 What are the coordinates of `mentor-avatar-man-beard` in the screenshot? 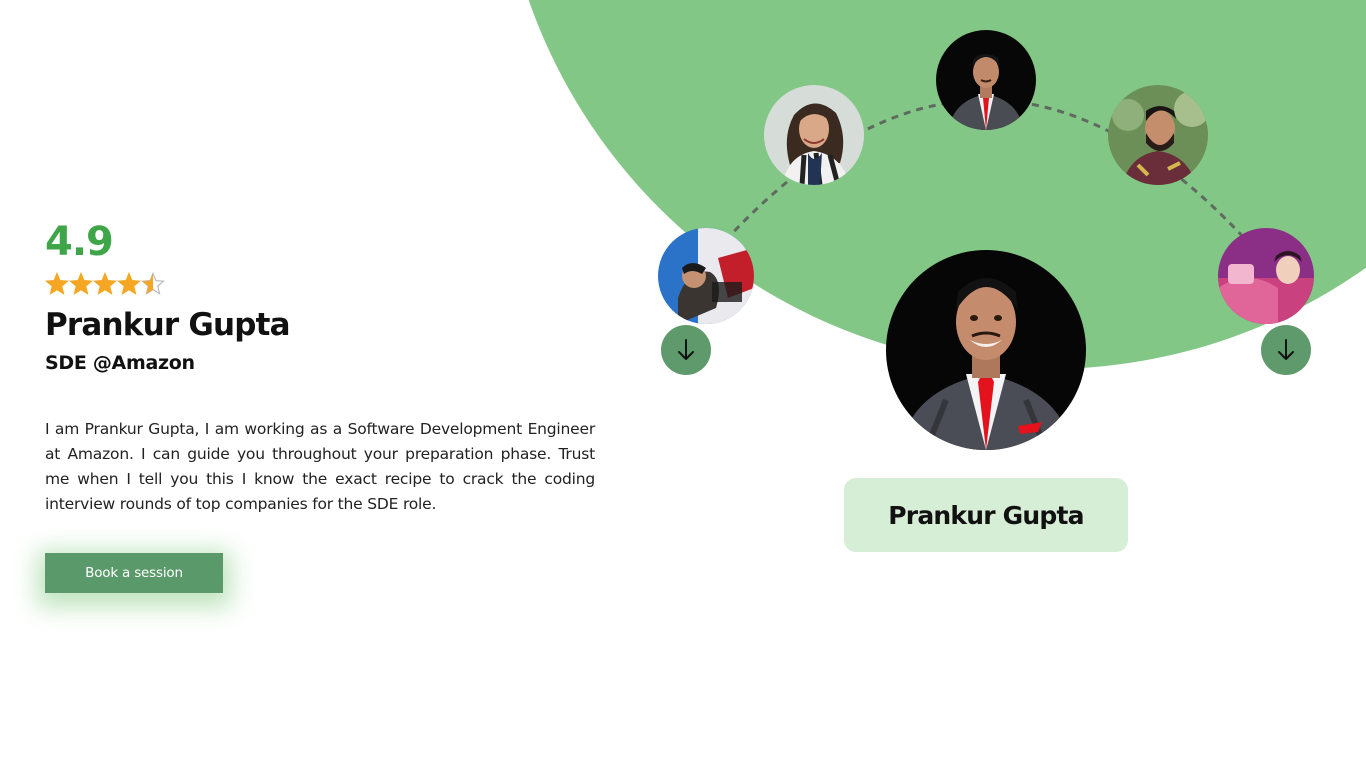 It's located at (1158, 135).